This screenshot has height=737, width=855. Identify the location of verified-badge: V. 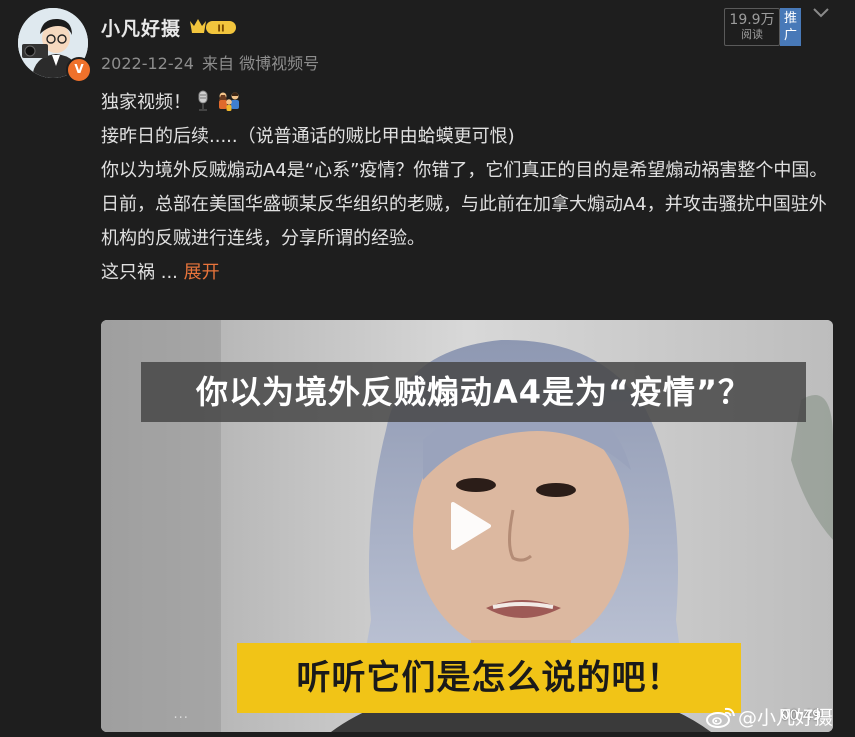
(79, 70).